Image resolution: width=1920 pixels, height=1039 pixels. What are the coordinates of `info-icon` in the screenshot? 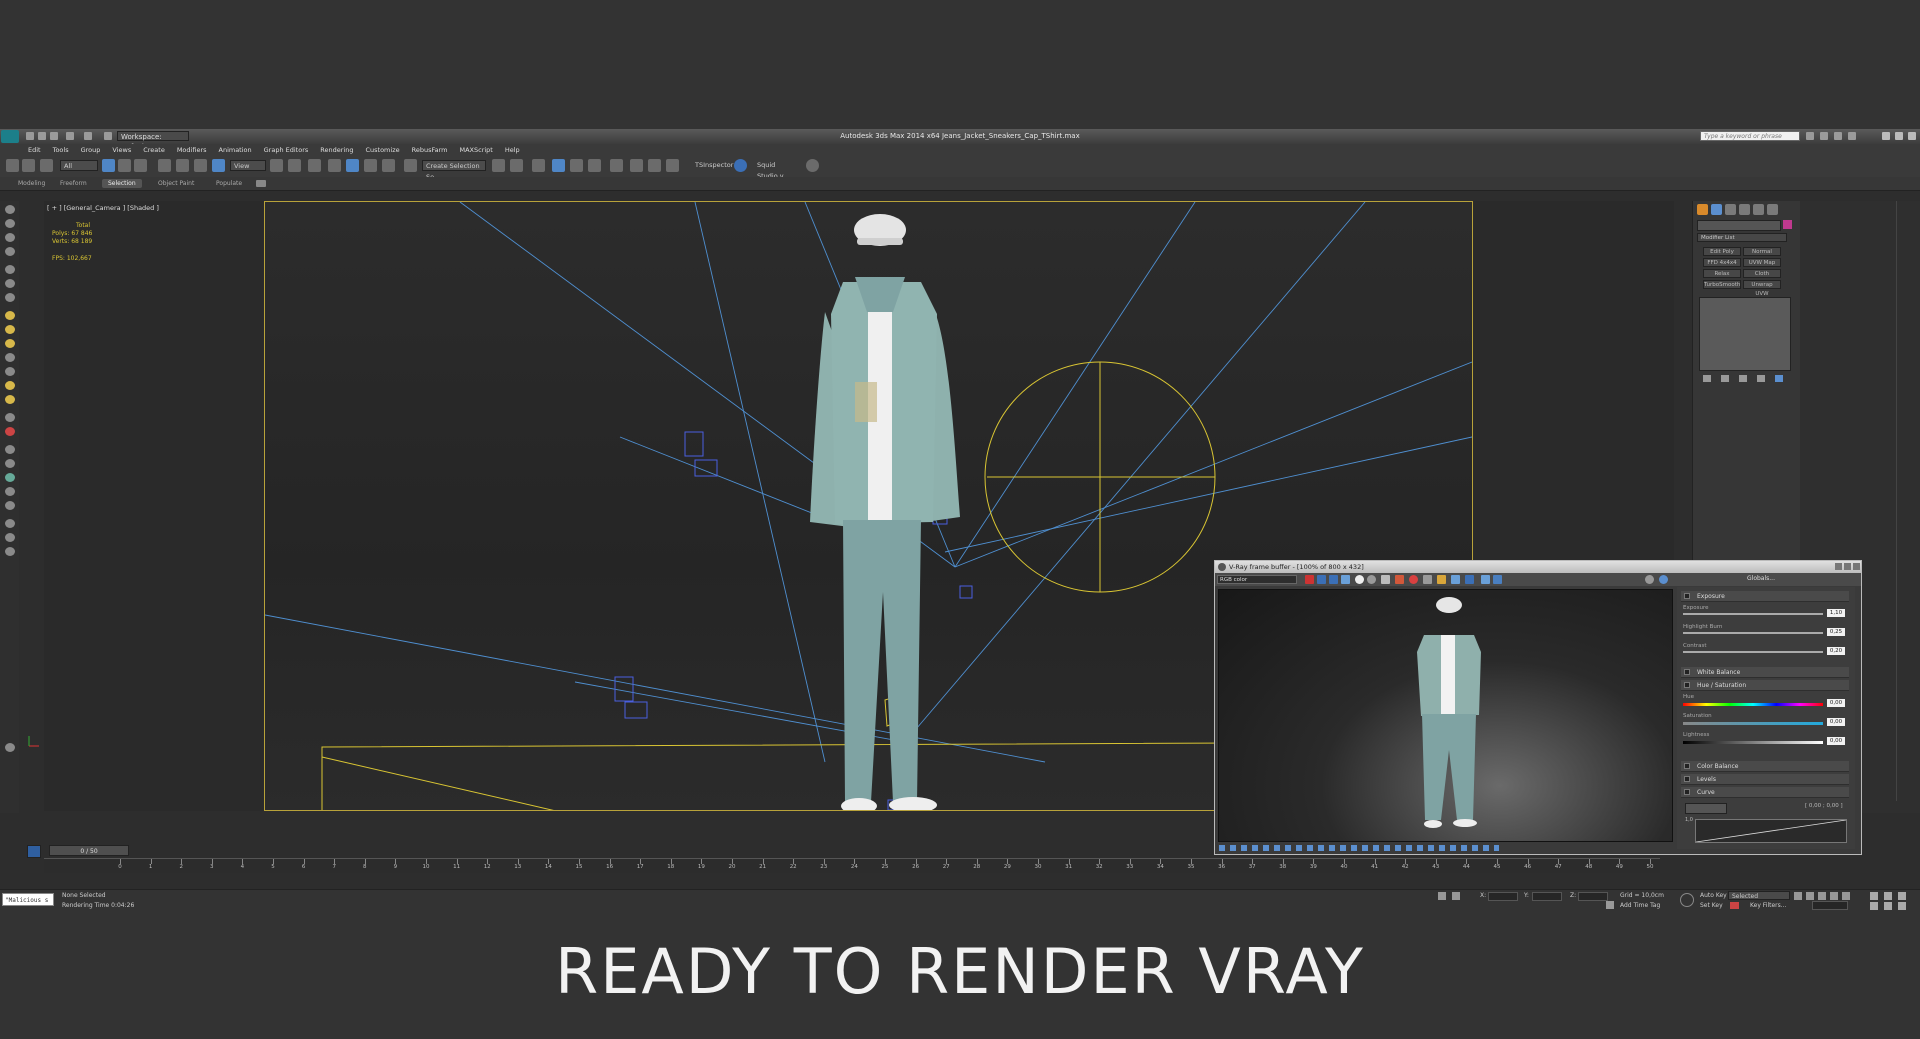 It's located at (10, 551).